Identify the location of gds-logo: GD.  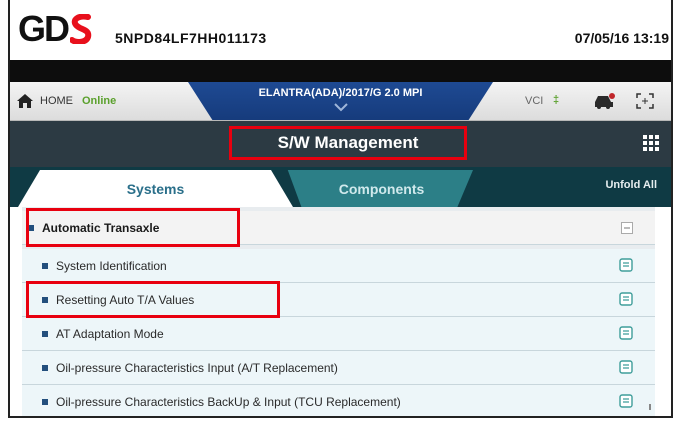
(55, 29).